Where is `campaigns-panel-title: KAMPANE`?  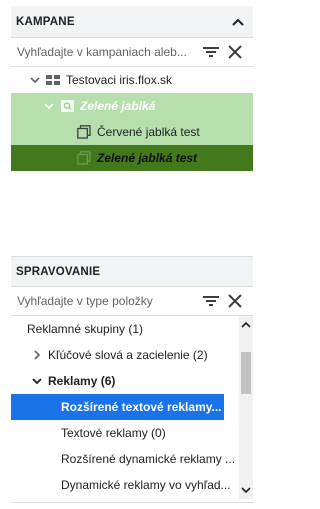
campaigns-panel-title: KAMPANE is located at coordinates (45, 21).